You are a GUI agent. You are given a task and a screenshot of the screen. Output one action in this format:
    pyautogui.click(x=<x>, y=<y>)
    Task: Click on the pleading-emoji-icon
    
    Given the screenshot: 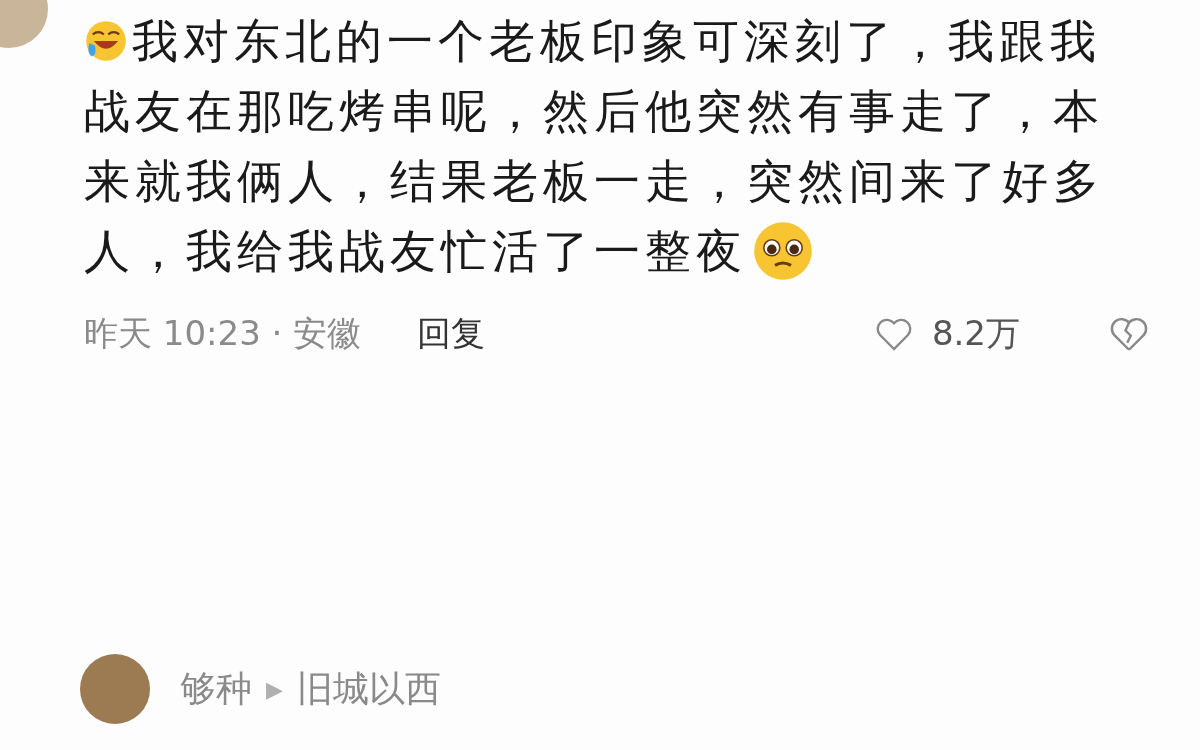 What is the action you would take?
    pyautogui.click(x=783, y=251)
    